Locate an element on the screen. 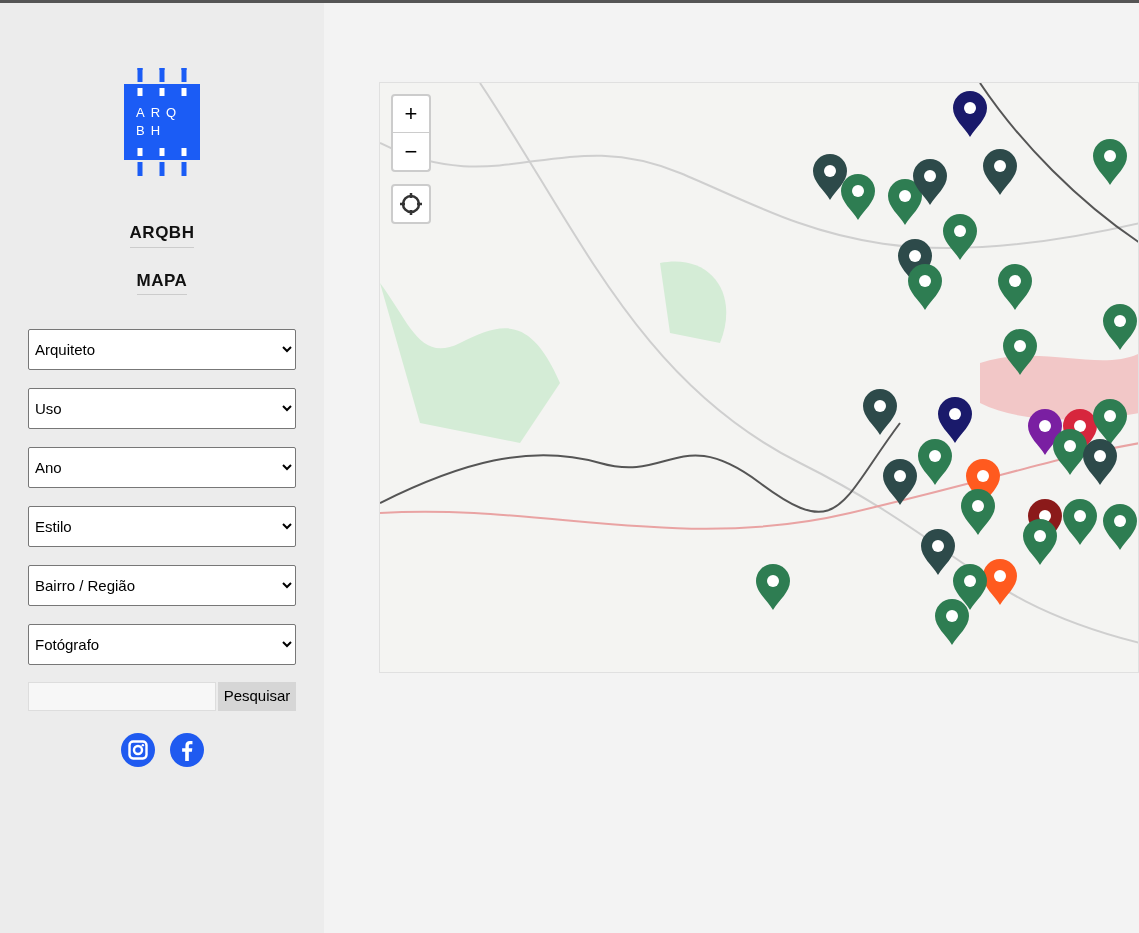 The width and height of the screenshot is (1139, 933). instagram-icon is located at coordinates (137, 750).